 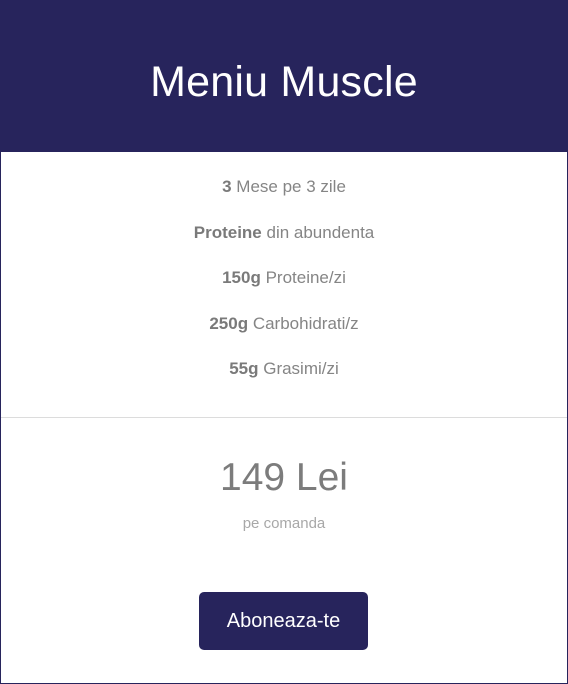 I want to click on feature-value: 3, so click(x=227, y=186).